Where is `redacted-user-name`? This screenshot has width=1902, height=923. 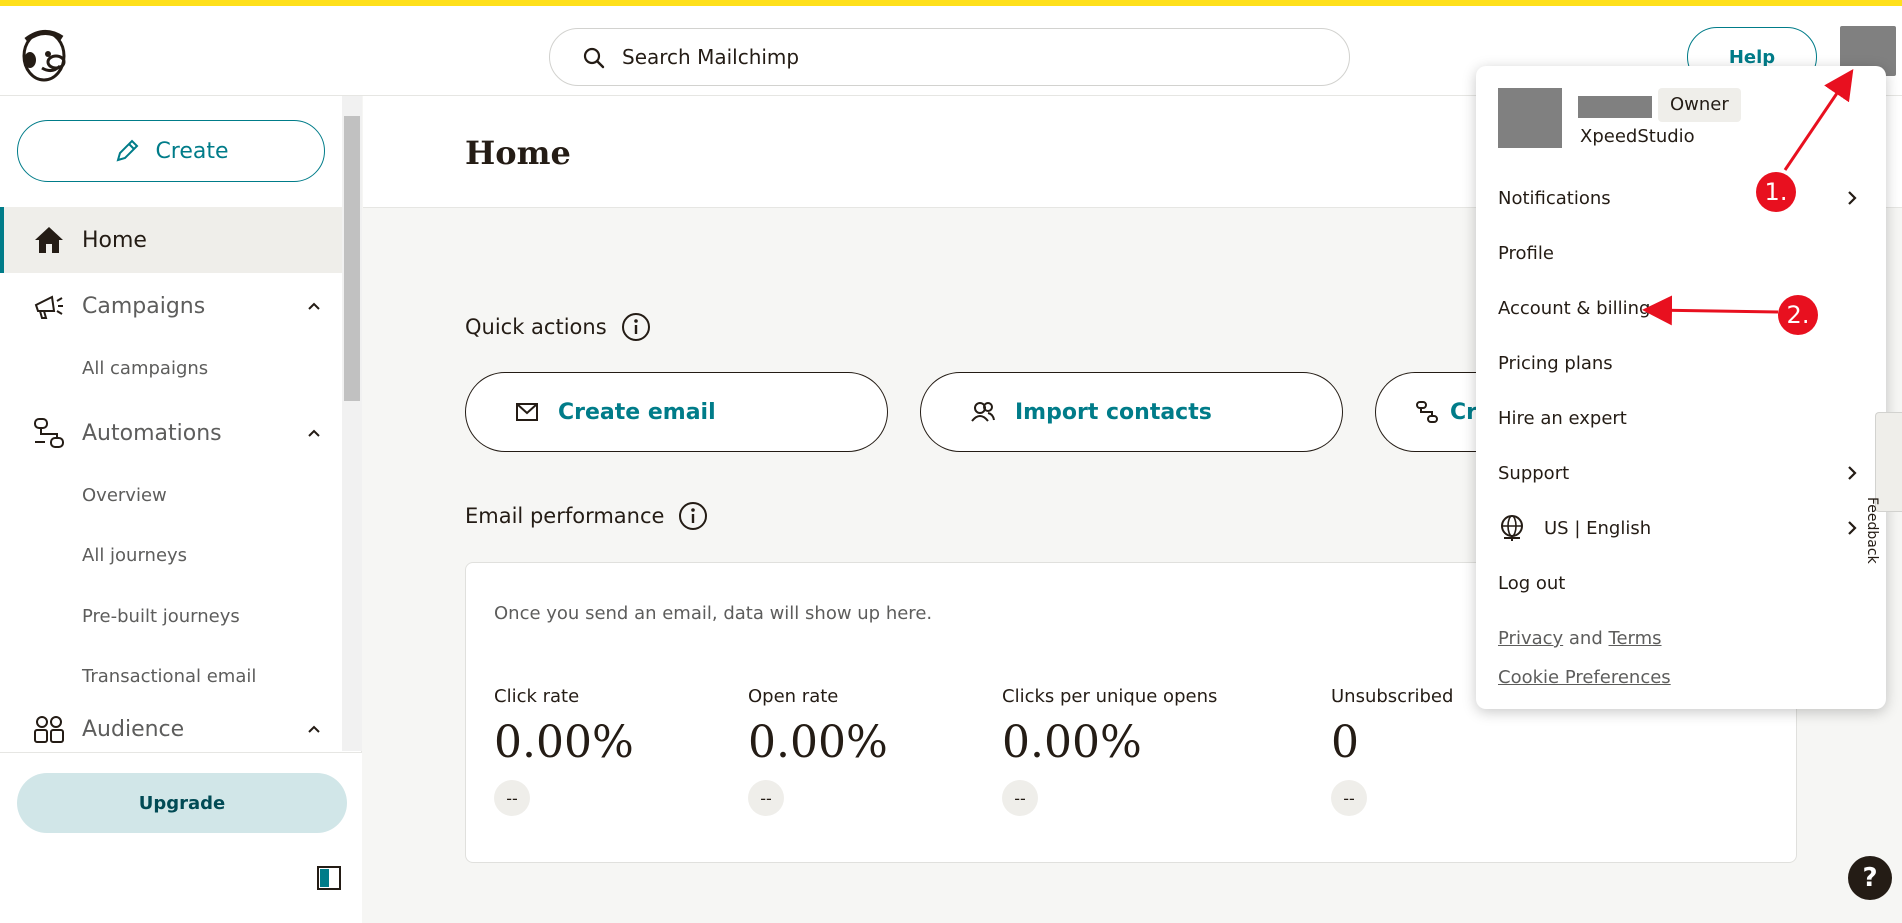 redacted-user-name is located at coordinates (1615, 107).